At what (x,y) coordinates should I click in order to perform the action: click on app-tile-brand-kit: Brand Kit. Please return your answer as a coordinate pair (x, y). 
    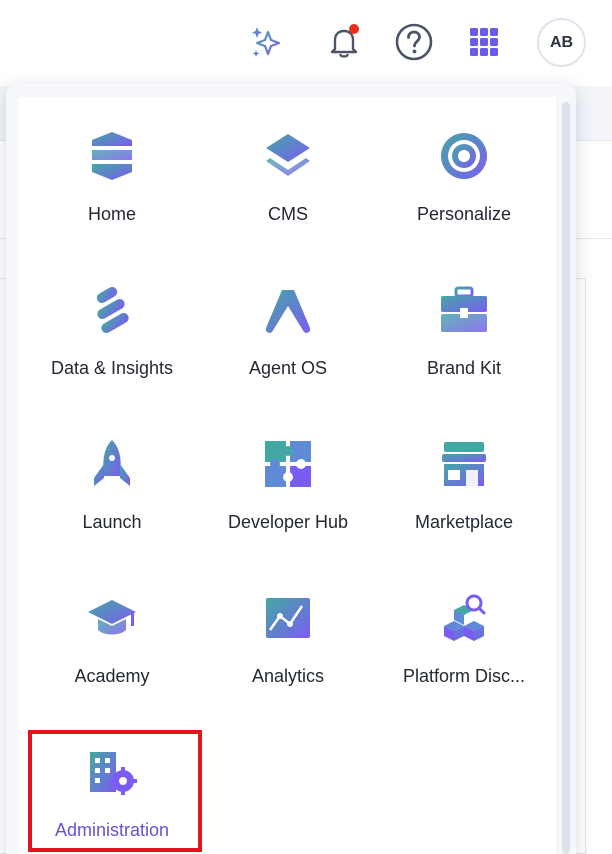
    Looking at the image, I should click on (464, 345).